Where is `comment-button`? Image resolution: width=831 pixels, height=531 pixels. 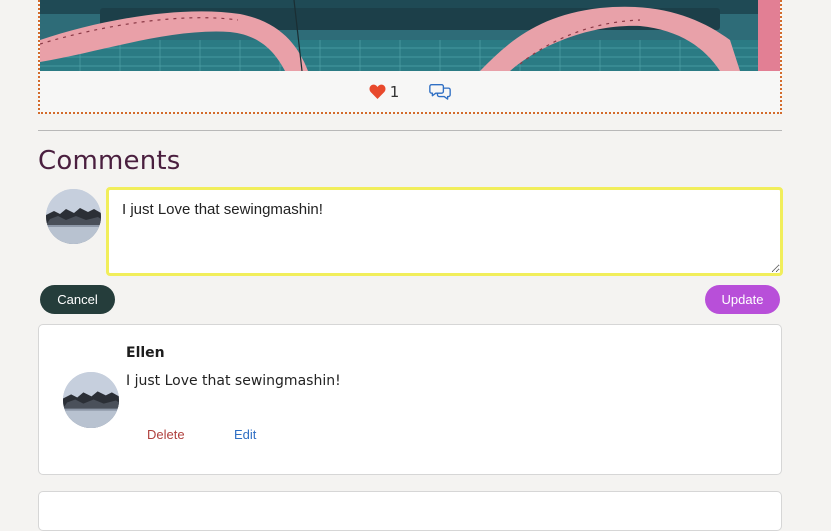
comment-button is located at coordinates (440, 91).